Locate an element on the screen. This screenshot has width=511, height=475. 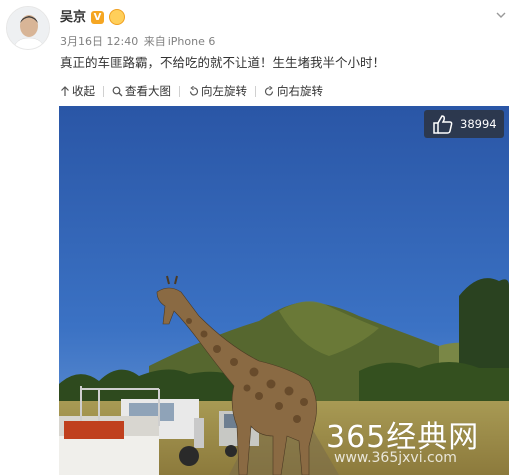
rotate-right-button: 向右旋转 is located at coordinates (293, 91).